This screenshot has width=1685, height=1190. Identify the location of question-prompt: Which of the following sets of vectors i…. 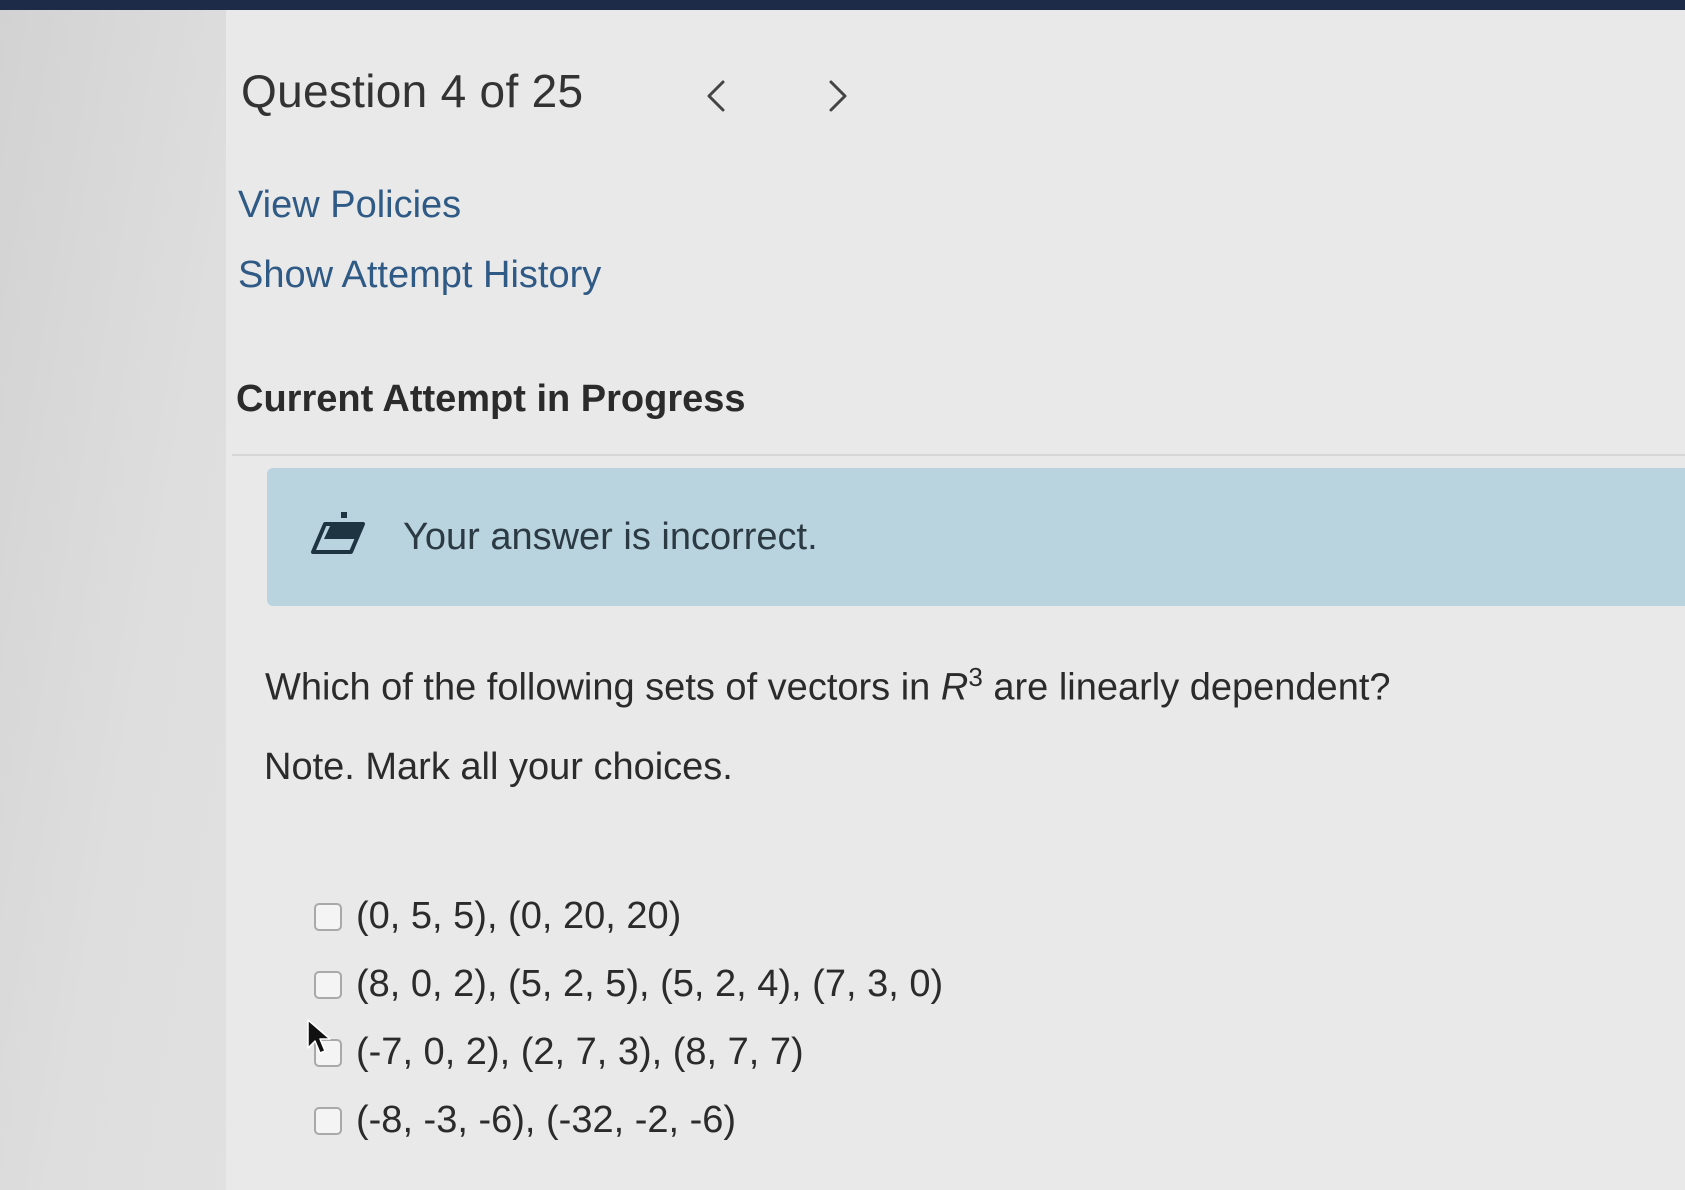
(828, 686).